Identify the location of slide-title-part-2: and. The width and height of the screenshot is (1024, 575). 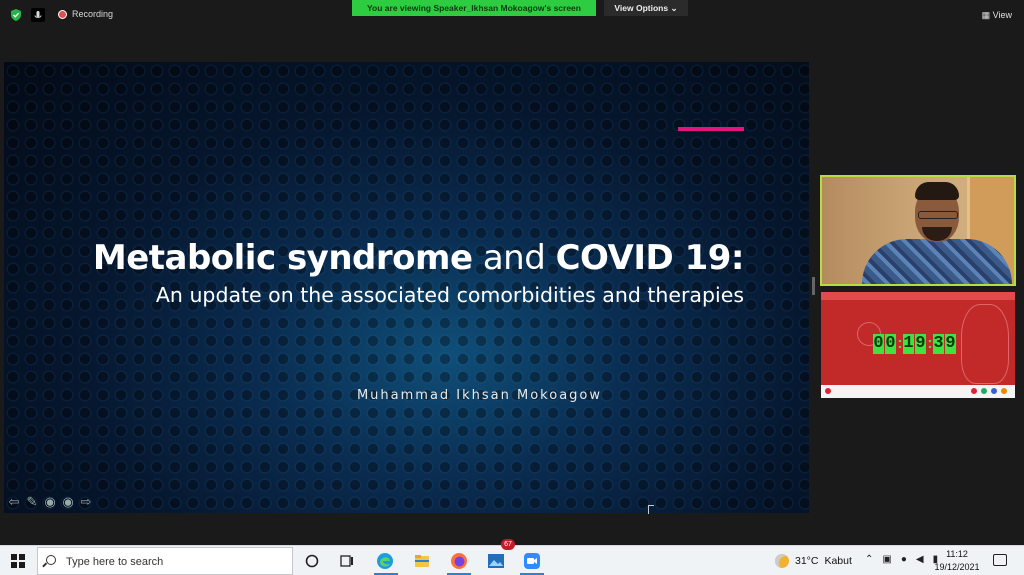
(514, 258).